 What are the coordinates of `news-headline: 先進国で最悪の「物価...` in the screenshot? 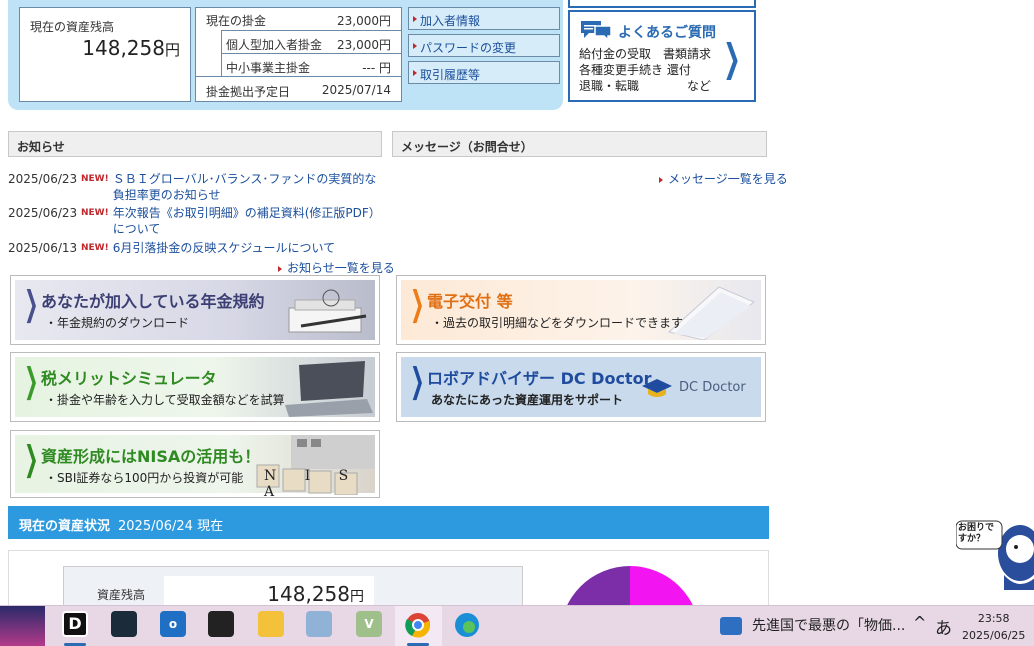 It's located at (828, 625).